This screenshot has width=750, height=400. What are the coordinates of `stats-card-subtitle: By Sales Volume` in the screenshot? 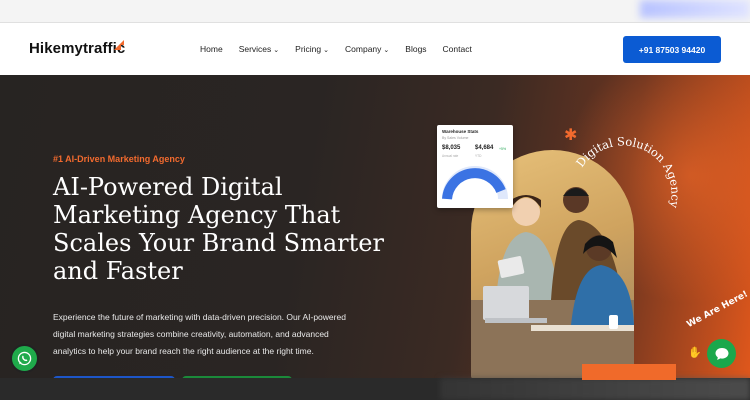 It's located at (455, 138).